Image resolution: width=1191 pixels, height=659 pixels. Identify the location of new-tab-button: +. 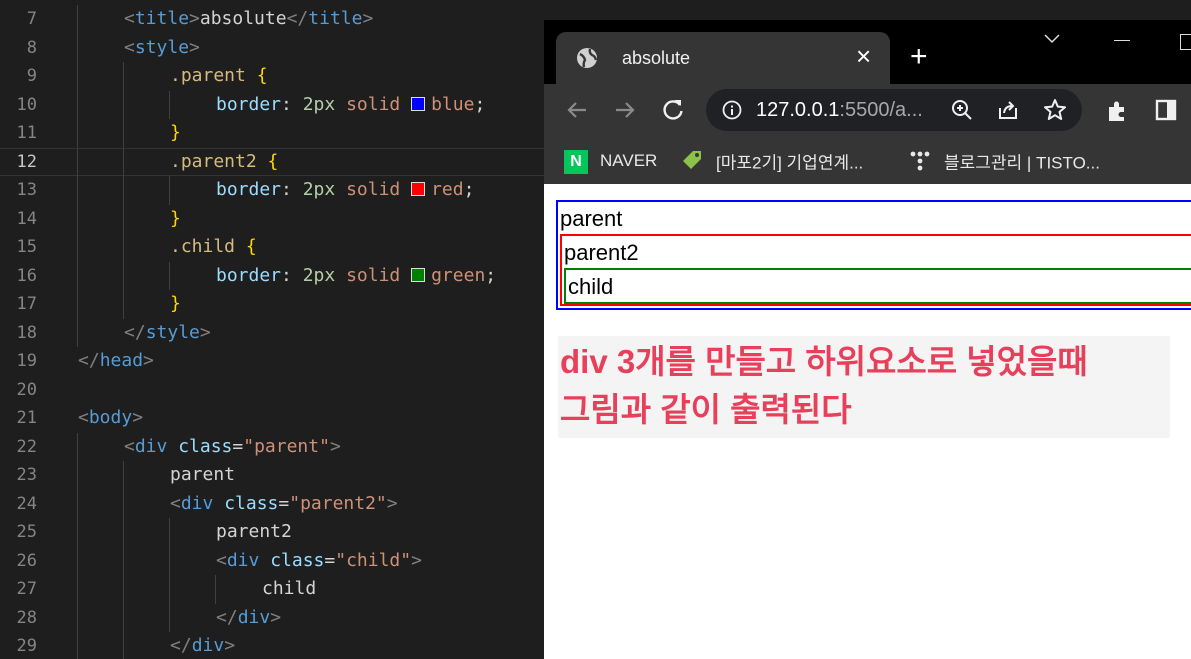
(919, 57).